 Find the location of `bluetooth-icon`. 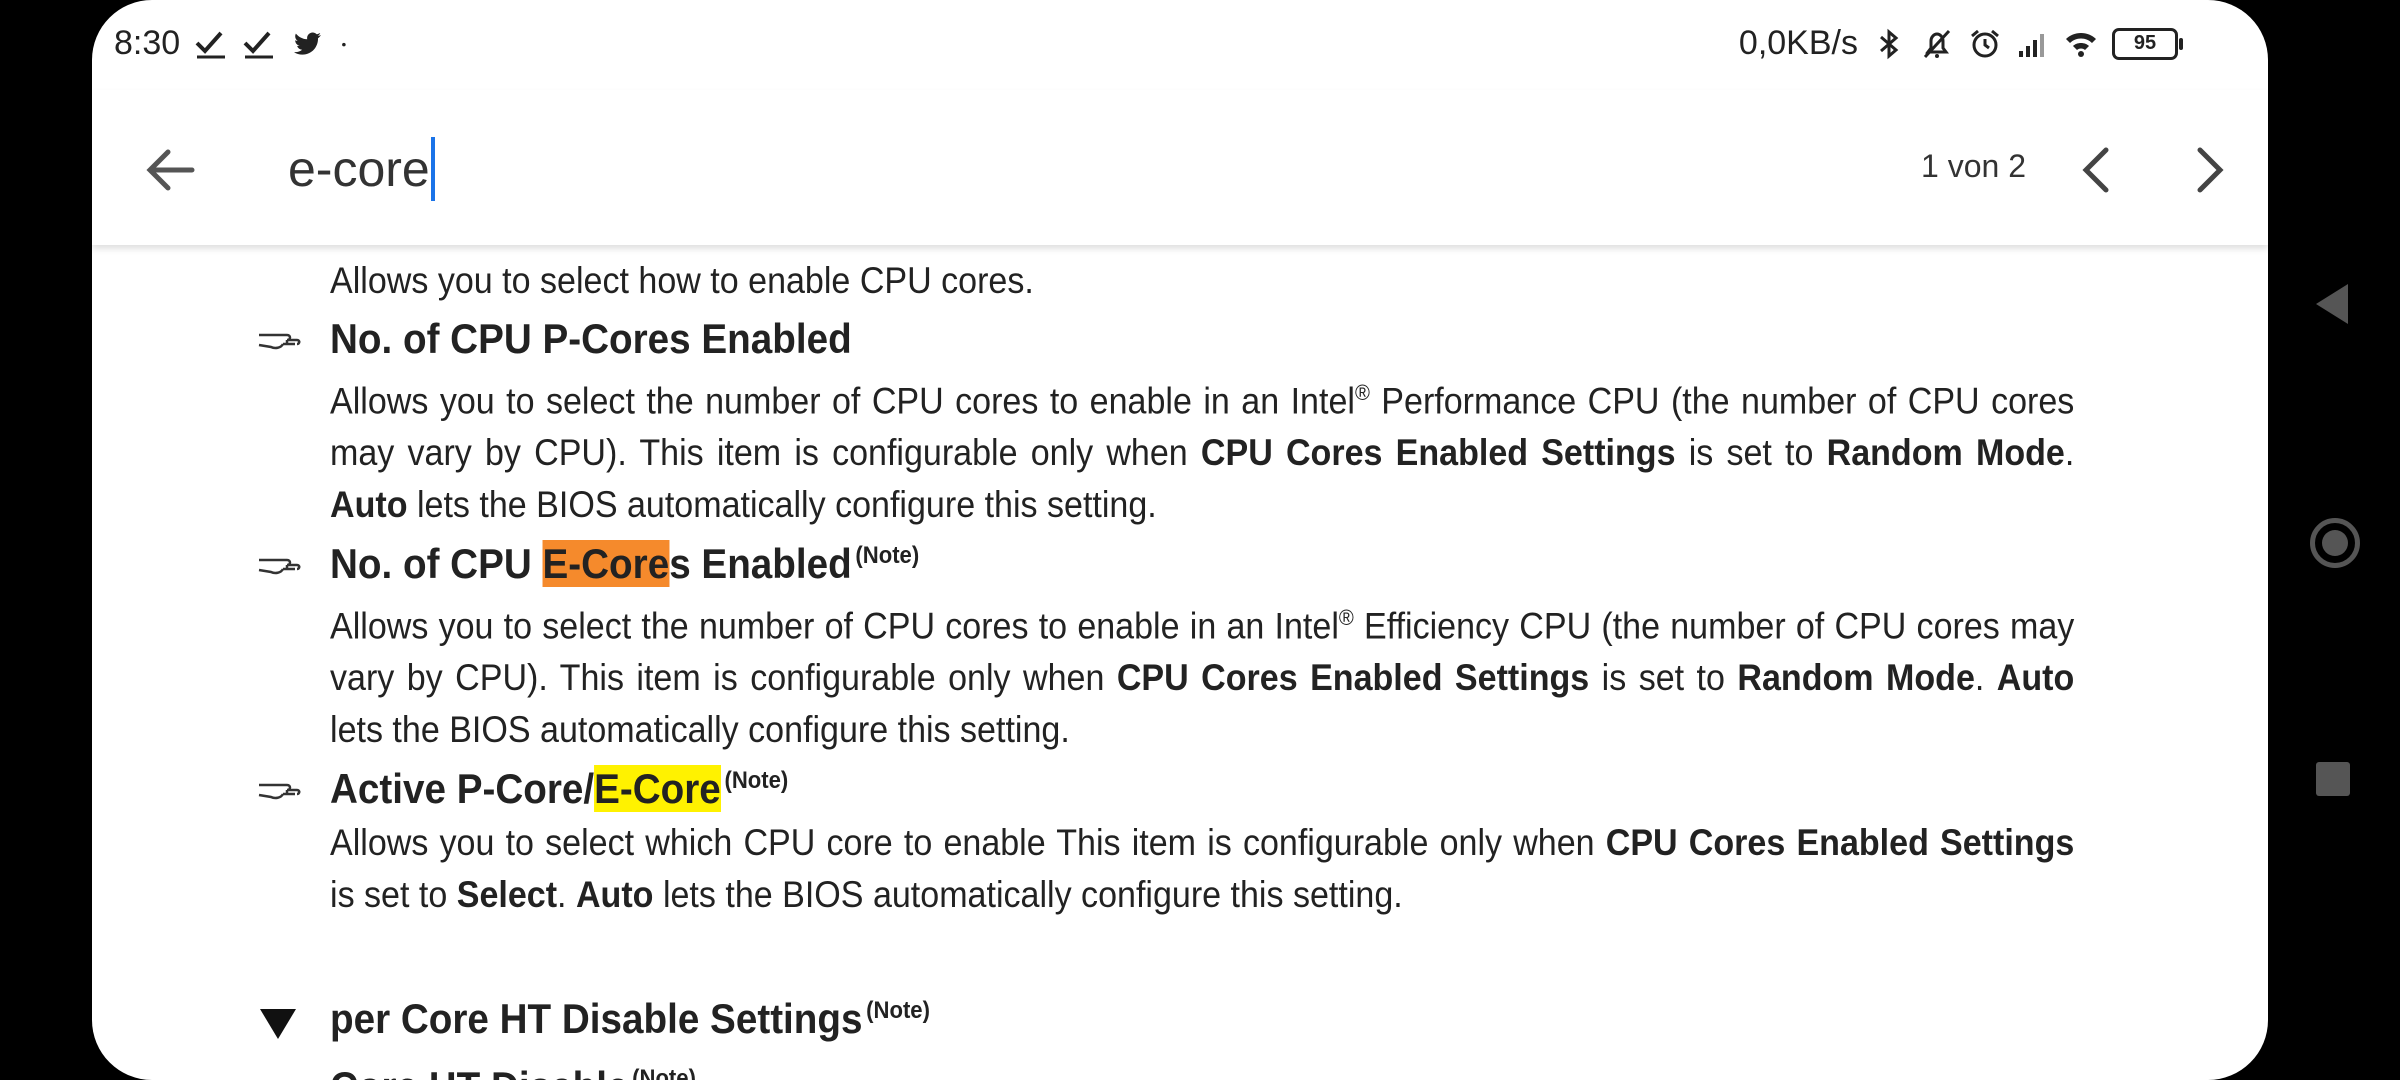

bluetooth-icon is located at coordinates (1889, 43).